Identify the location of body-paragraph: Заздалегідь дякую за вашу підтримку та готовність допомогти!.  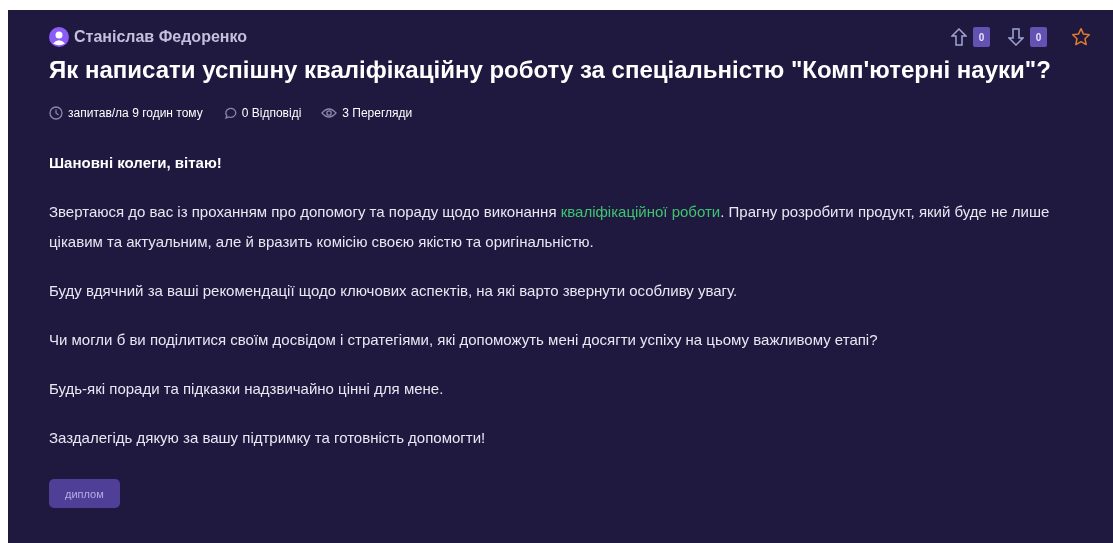
(268, 438).